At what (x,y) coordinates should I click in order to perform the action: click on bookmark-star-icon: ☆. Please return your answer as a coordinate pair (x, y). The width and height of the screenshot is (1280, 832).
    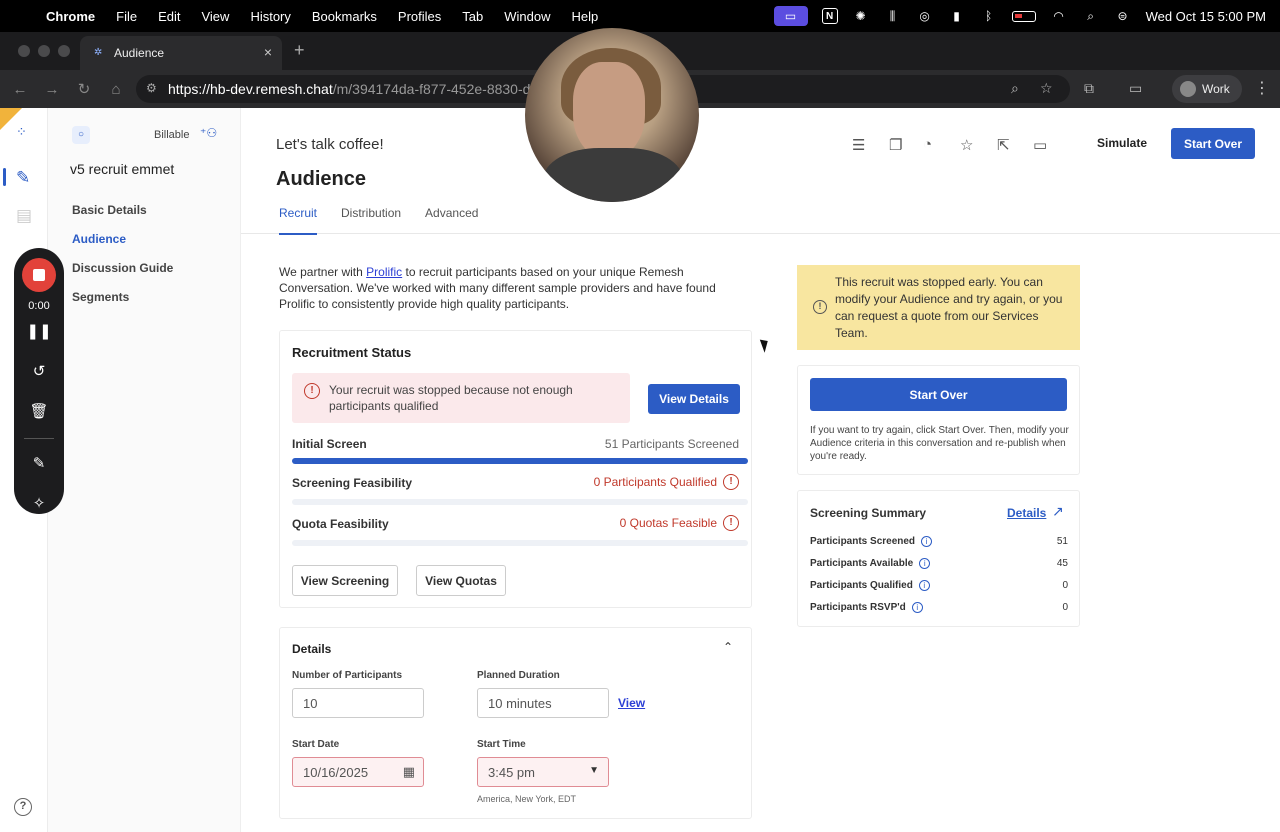
    Looking at the image, I should click on (1046, 88).